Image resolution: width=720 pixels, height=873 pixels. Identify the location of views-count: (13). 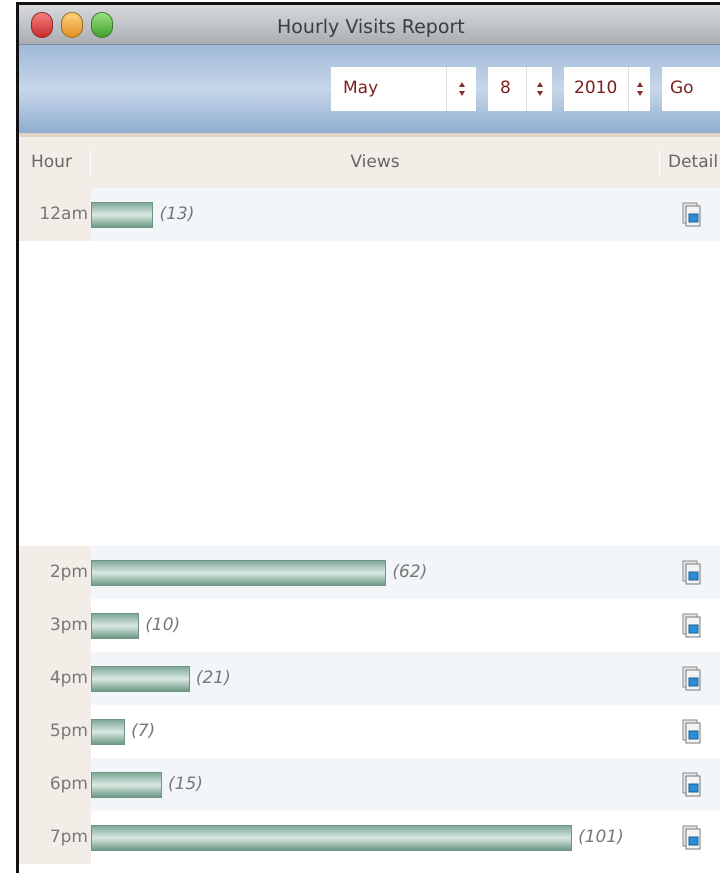
(176, 214).